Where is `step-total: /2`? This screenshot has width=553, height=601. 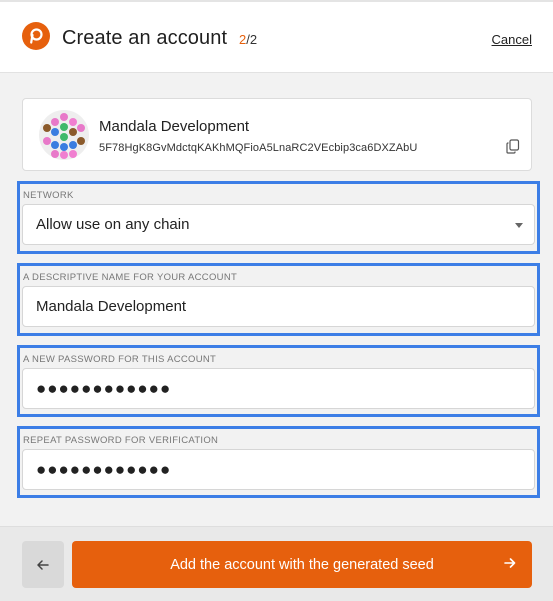
step-total: /2 is located at coordinates (252, 39).